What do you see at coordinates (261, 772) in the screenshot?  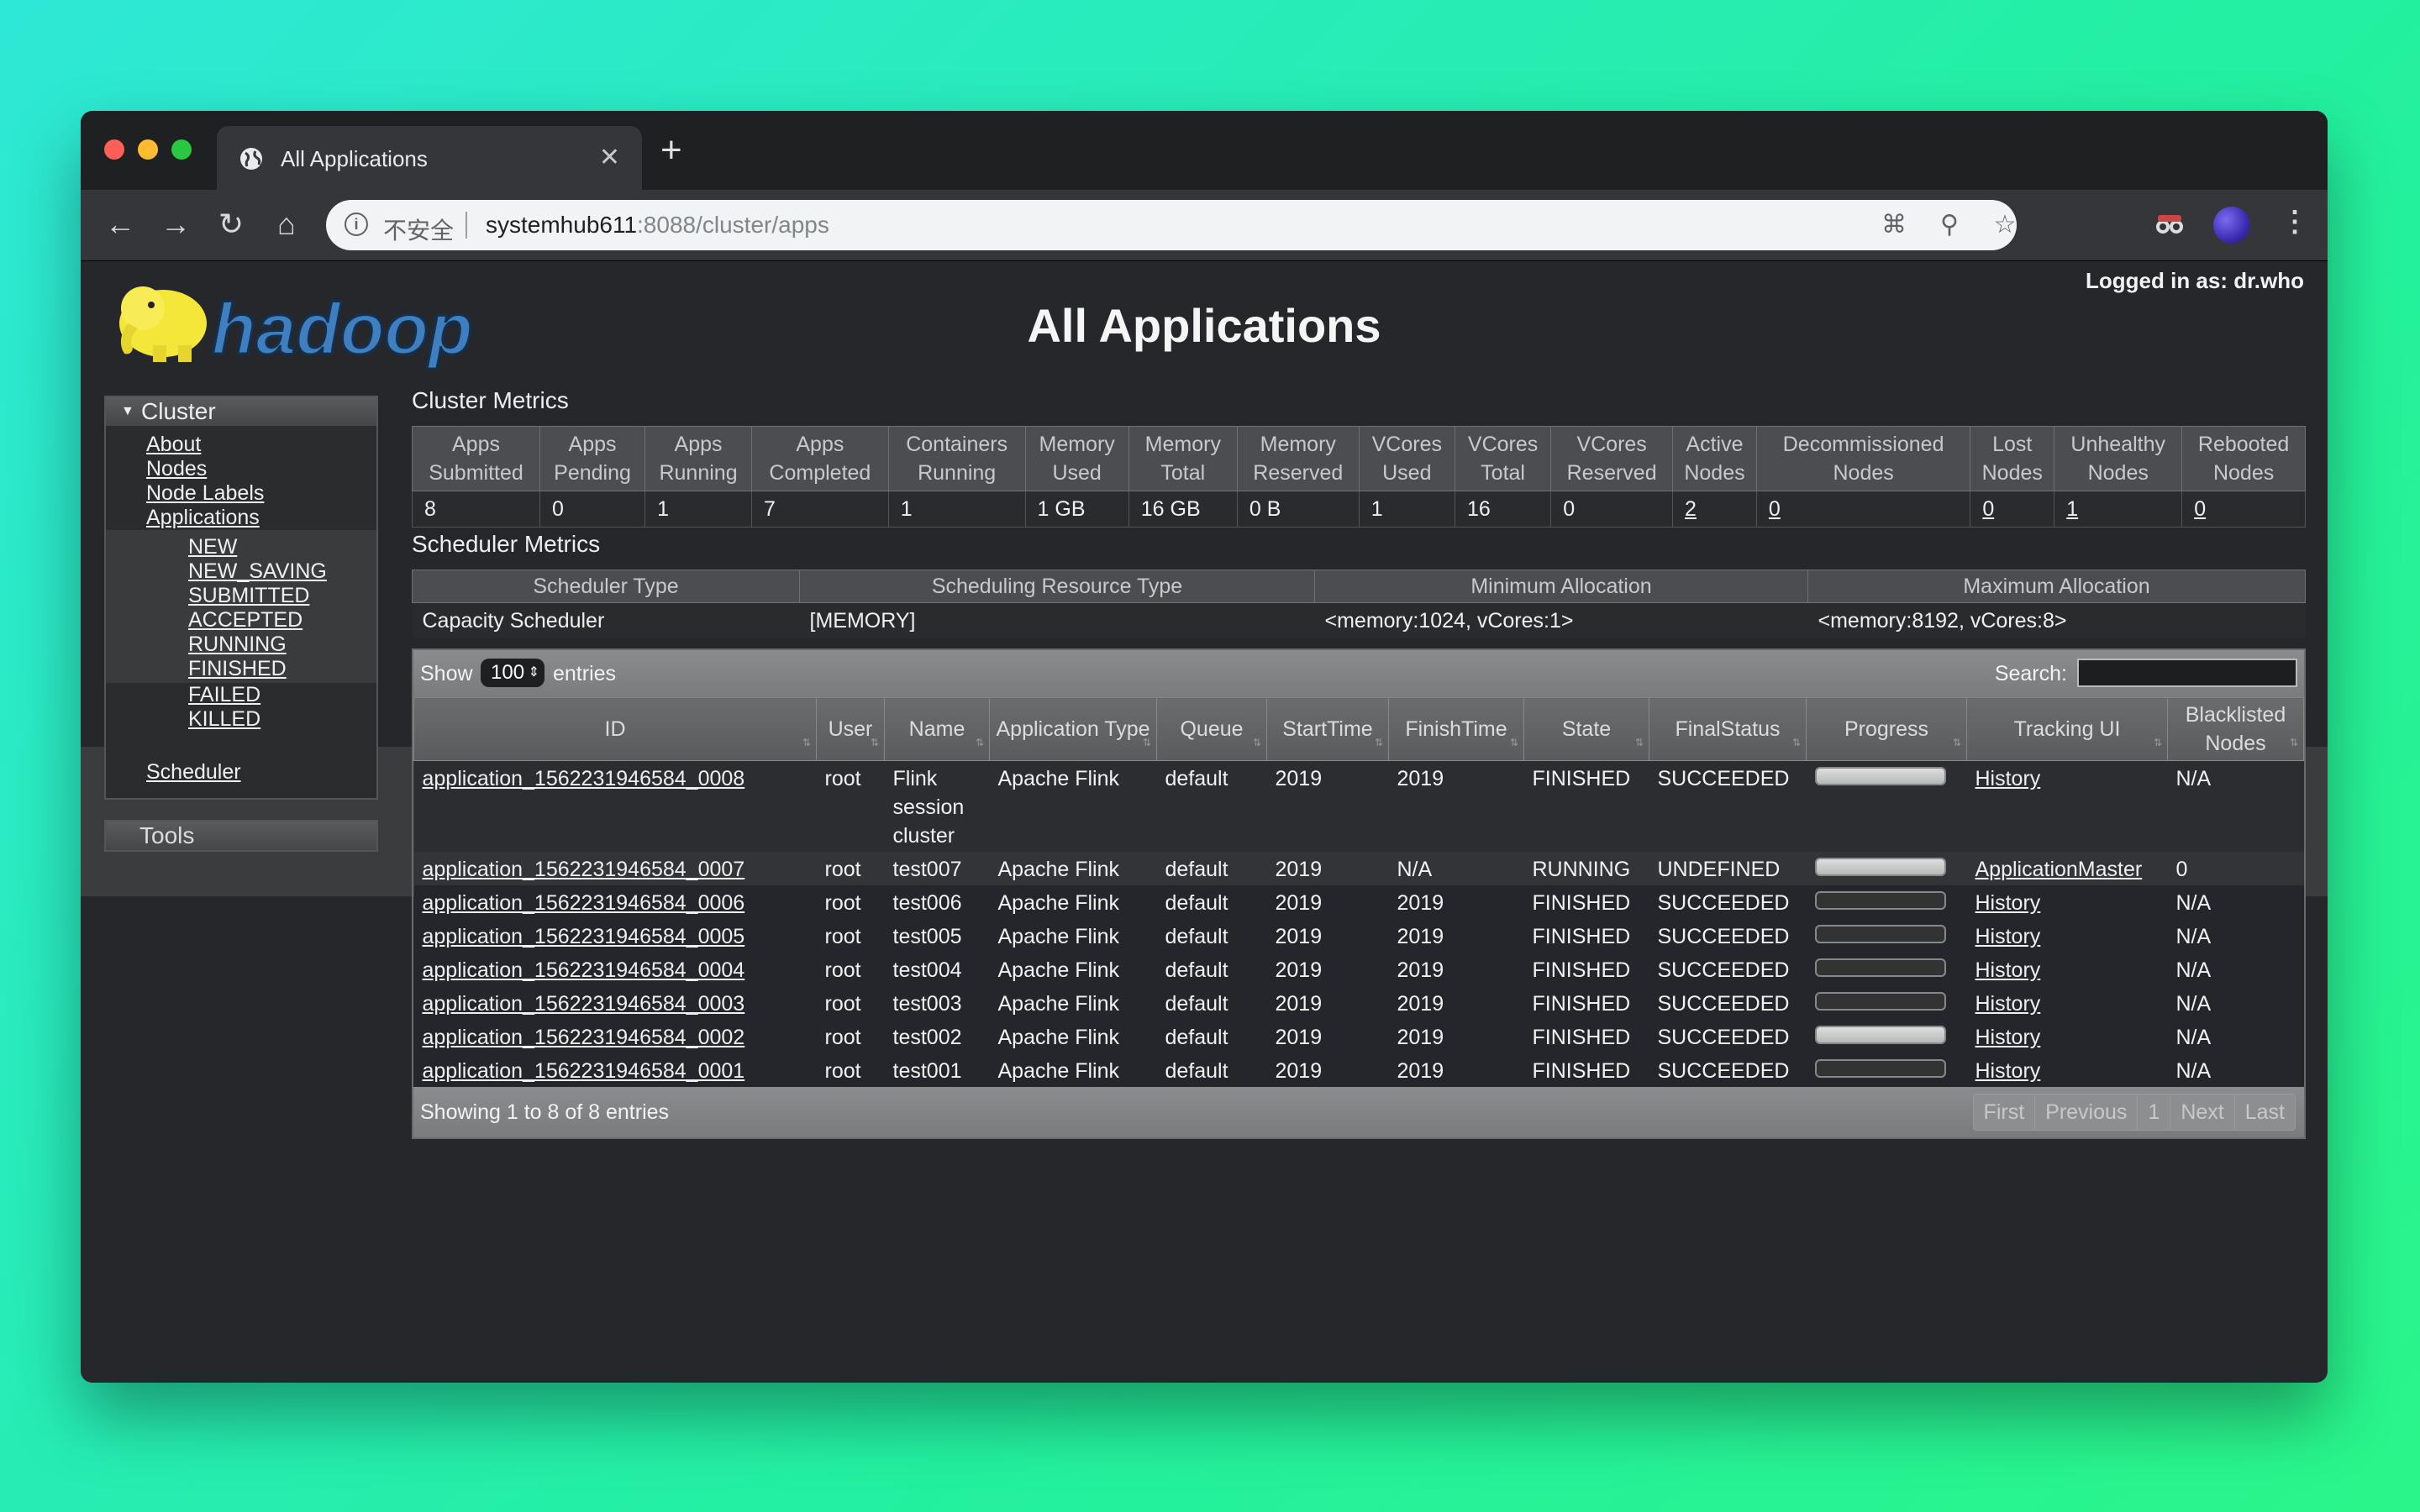 I see `sidebar-link-scheduler: Scheduler` at bounding box center [261, 772].